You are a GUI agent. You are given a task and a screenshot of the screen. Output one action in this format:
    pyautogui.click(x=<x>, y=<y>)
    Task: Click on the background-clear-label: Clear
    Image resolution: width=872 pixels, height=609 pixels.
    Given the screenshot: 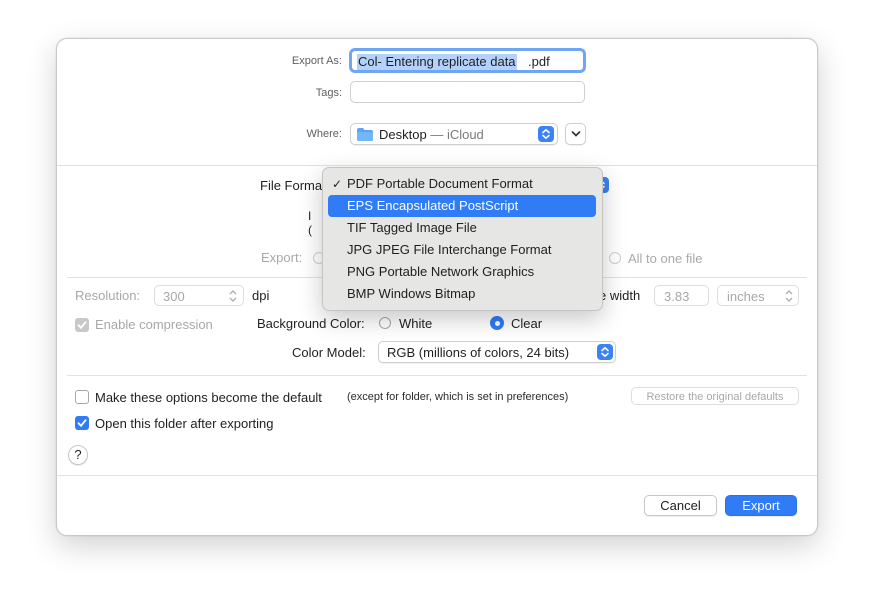 What is the action you would take?
    pyautogui.click(x=527, y=323)
    